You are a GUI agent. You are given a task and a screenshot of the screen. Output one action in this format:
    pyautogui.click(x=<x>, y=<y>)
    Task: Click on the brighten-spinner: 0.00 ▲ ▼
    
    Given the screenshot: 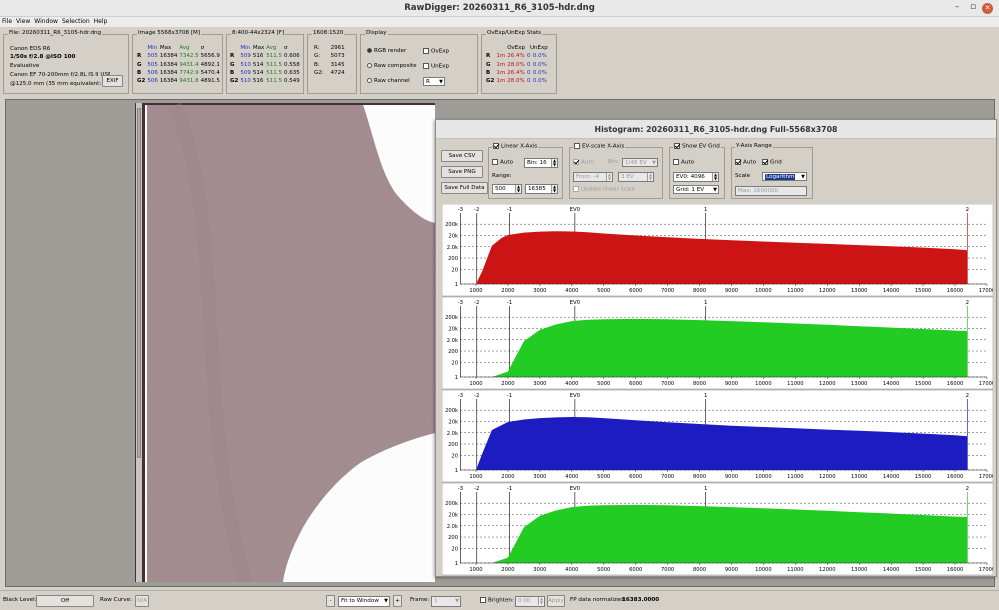 What is the action you would take?
    pyautogui.click(x=530, y=601)
    